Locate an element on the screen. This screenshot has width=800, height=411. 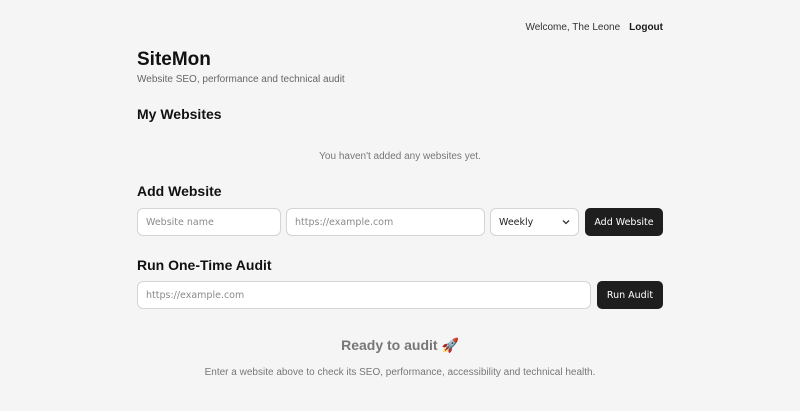
run-audit-button: Run Audit is located at coordinates (630, 295).